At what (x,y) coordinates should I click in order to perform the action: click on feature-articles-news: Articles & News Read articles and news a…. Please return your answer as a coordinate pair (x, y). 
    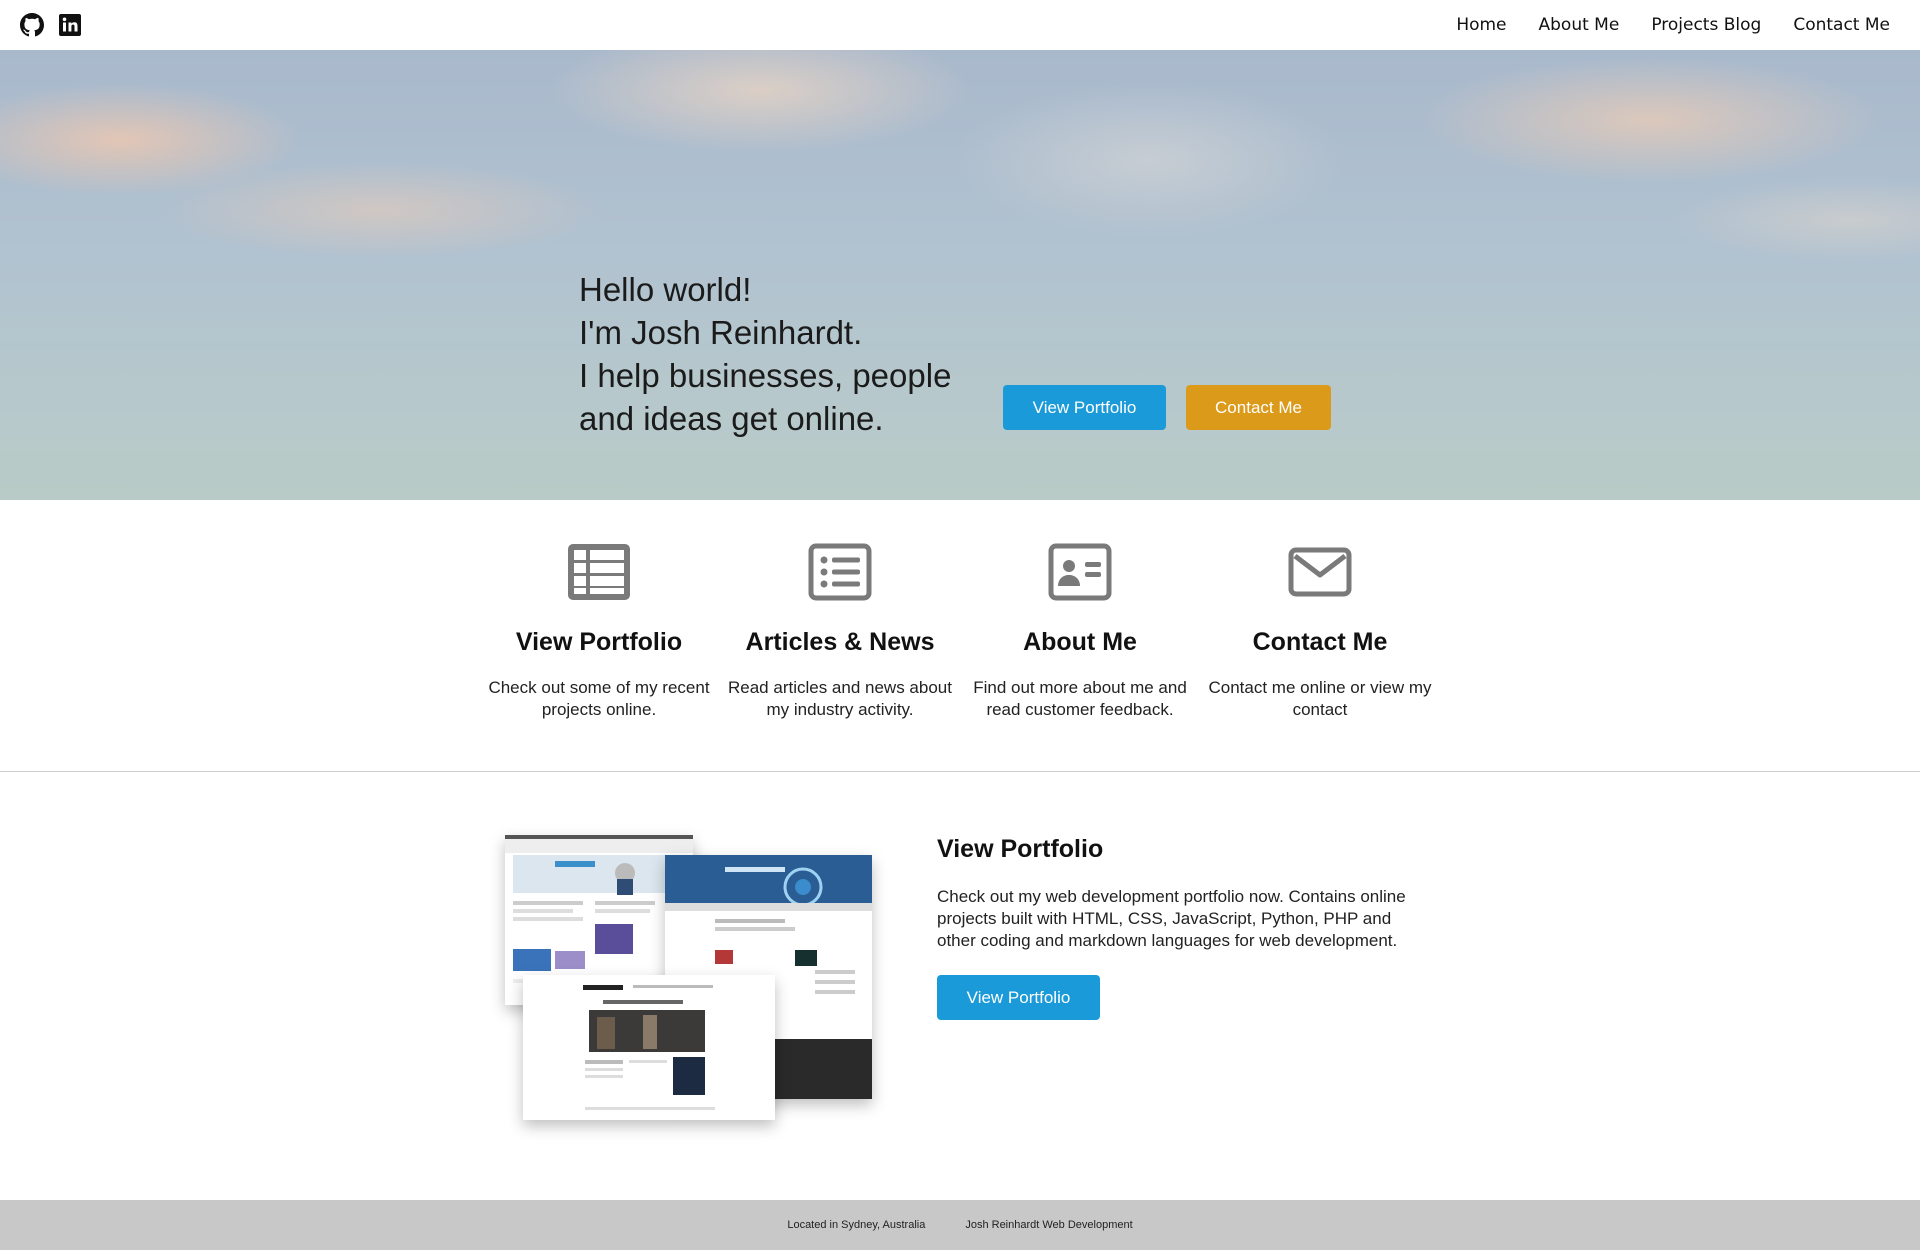
    Looking at the image, I should click on (840, 610).